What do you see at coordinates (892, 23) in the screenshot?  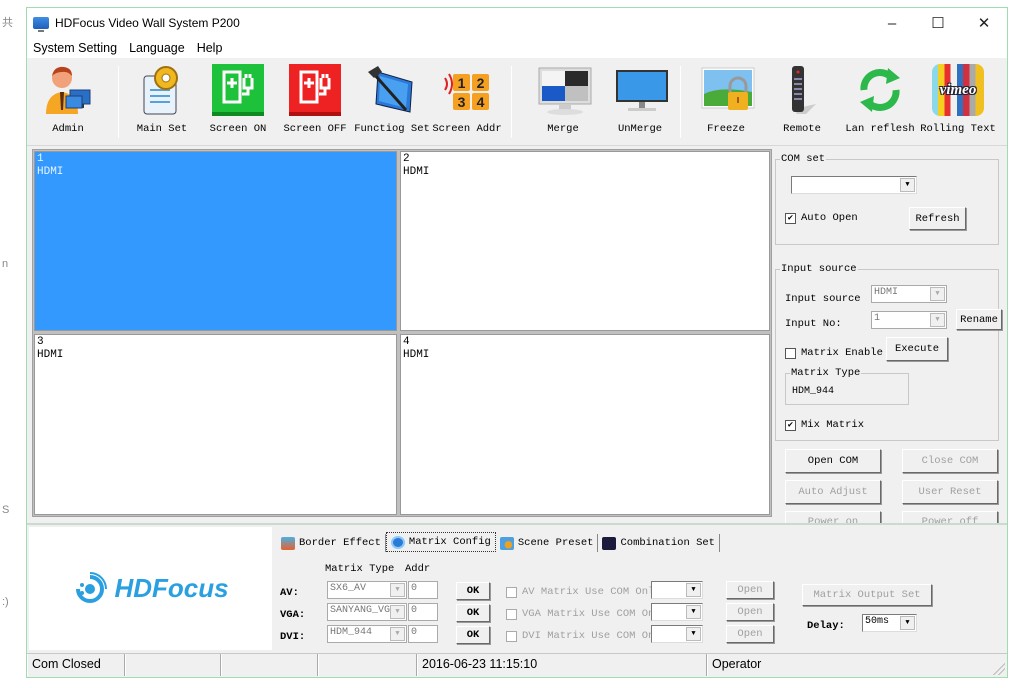 I see `minimize-button: –` at bounding box center [892, 23].